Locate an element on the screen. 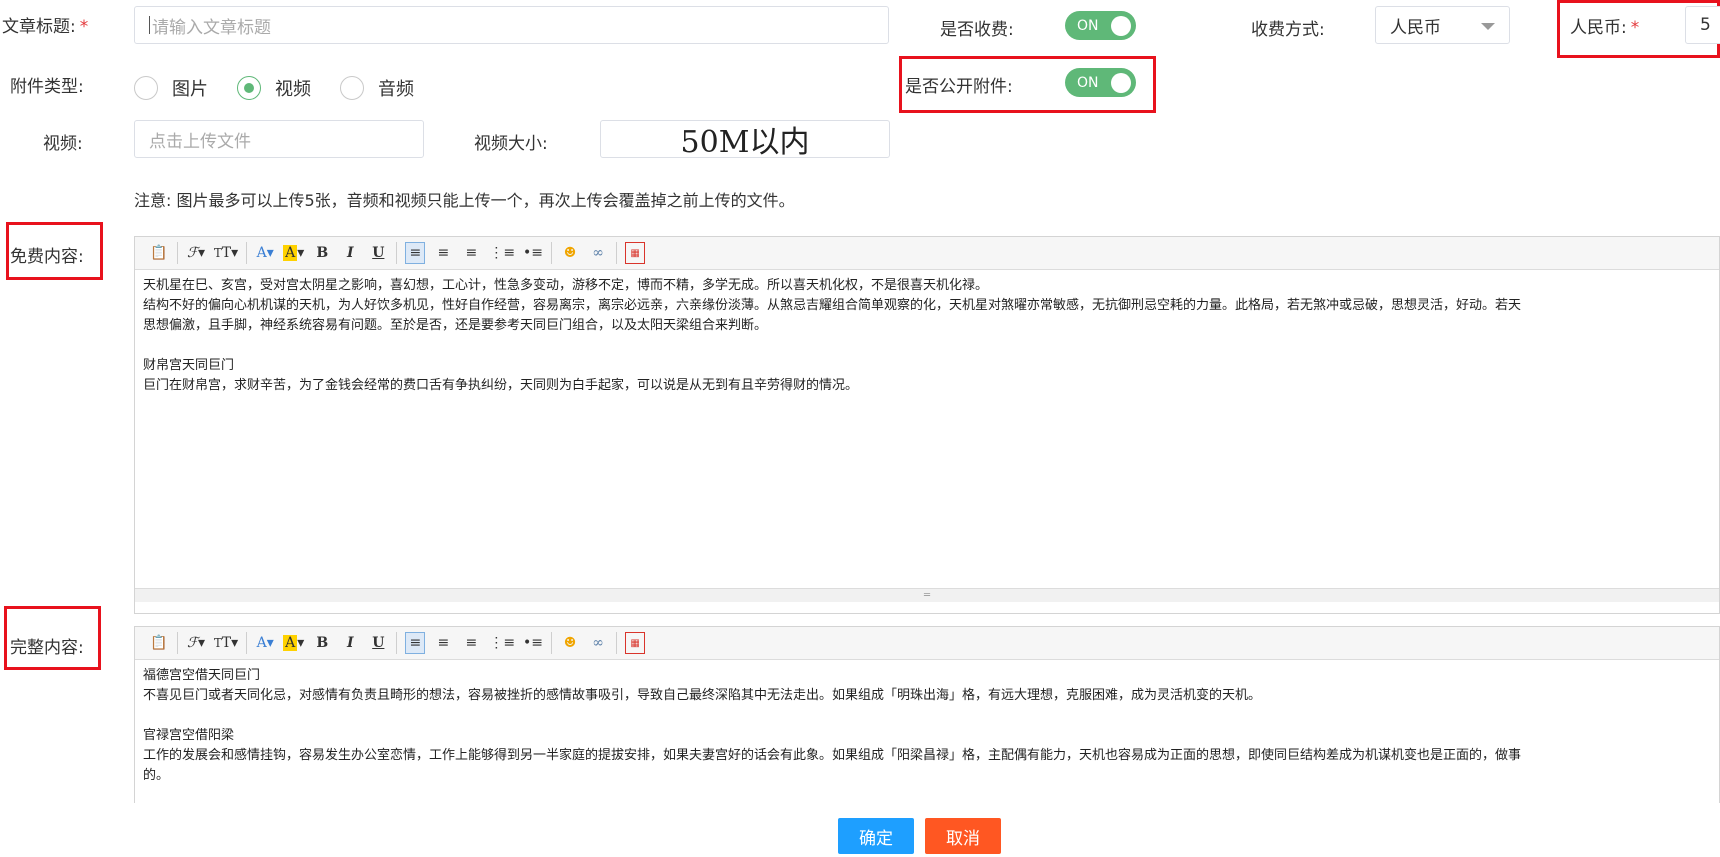 The height and width of the screenshot is (857, 1720). charge-method-label: 收费方式: is located at coordinates (1288, 30).